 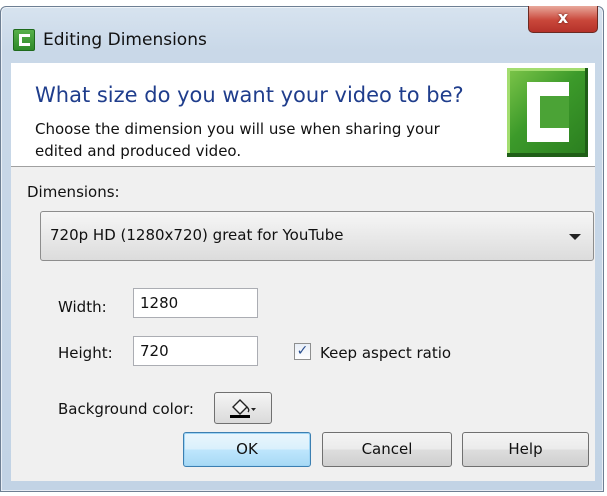 I want to click on window-title: Editing Dimensions, so click(x=125, y=40).